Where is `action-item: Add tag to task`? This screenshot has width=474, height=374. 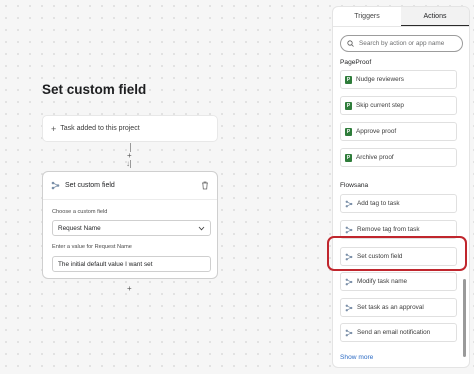
action-item: Add tag to task is located at coordinates (398, 203).